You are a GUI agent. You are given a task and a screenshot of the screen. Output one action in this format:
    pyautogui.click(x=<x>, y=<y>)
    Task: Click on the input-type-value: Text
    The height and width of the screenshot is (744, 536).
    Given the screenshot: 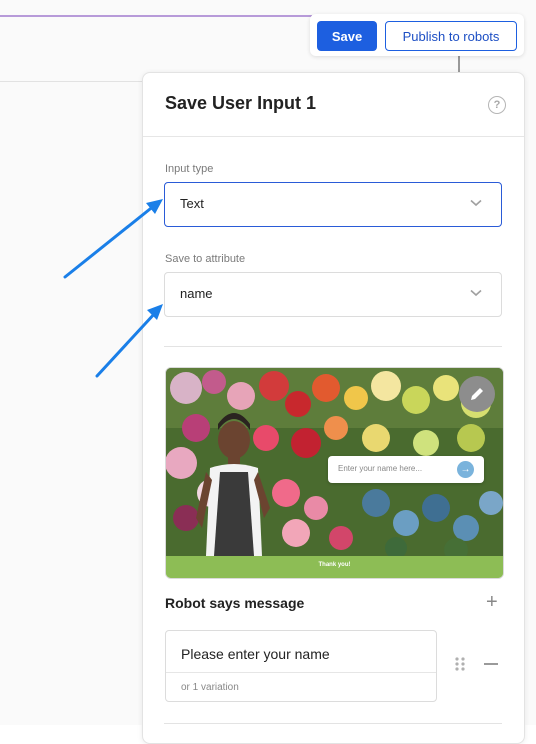 What is the action you would take?
    pyautogui.click(x=192, y=203)
    